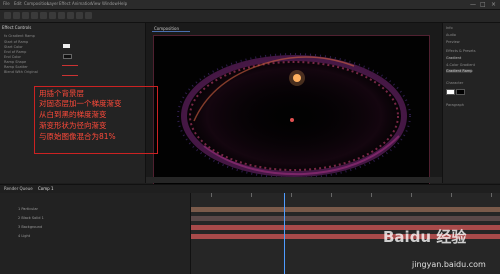 The height and width of the screenshot is (274, 500). I want to click on preset-4-color-gradient: 4-Color Gradient, so click(460, 65).